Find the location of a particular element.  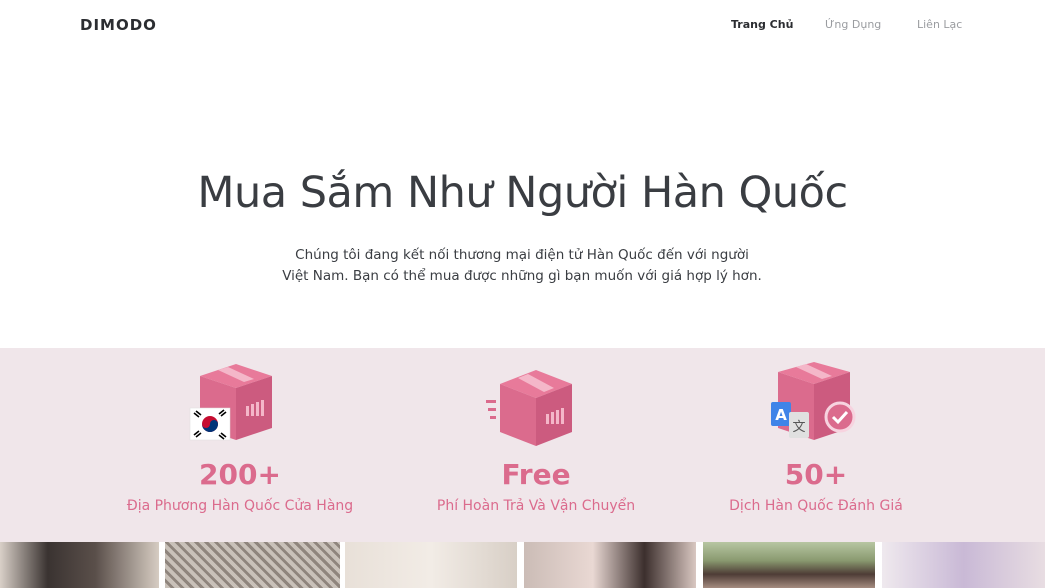

product-photo-strip is located at coordinates (522, 565).